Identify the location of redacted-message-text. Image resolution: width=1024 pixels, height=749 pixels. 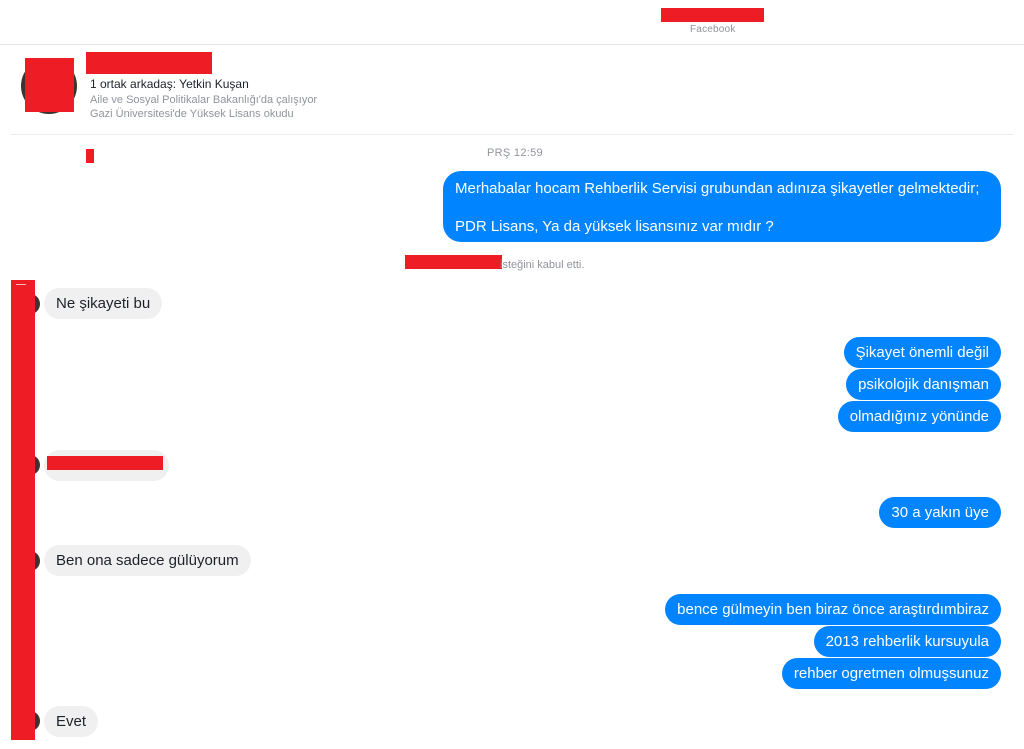
(105, 463).